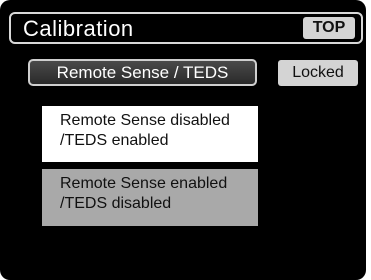 The height and width of the screenshot is (280, 371). I want to click on option-remote-sense-disabled-teds-enabled: Remote Sense disabled /TEDS enabled, so click(150, 134).